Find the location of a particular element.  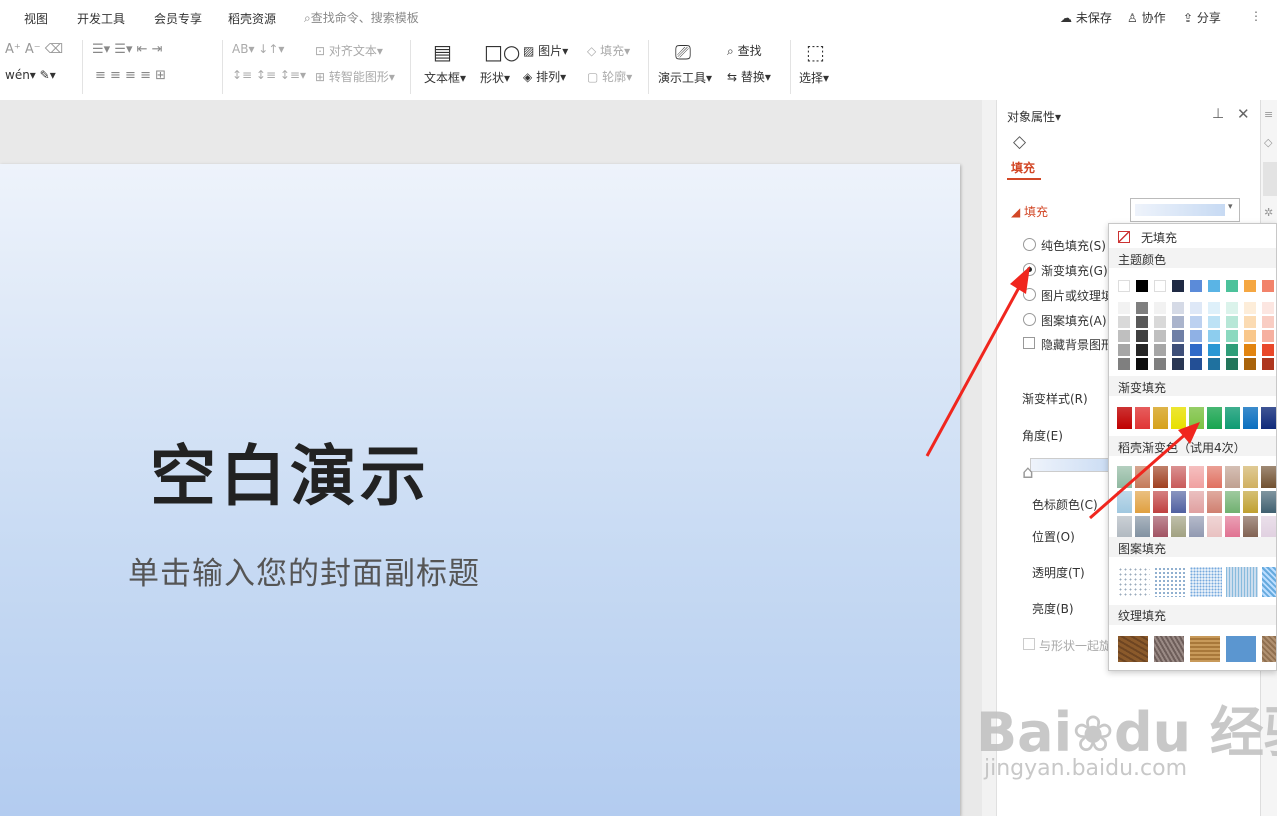

arrow-to-gradient-option is located at coordinates (974, 369).